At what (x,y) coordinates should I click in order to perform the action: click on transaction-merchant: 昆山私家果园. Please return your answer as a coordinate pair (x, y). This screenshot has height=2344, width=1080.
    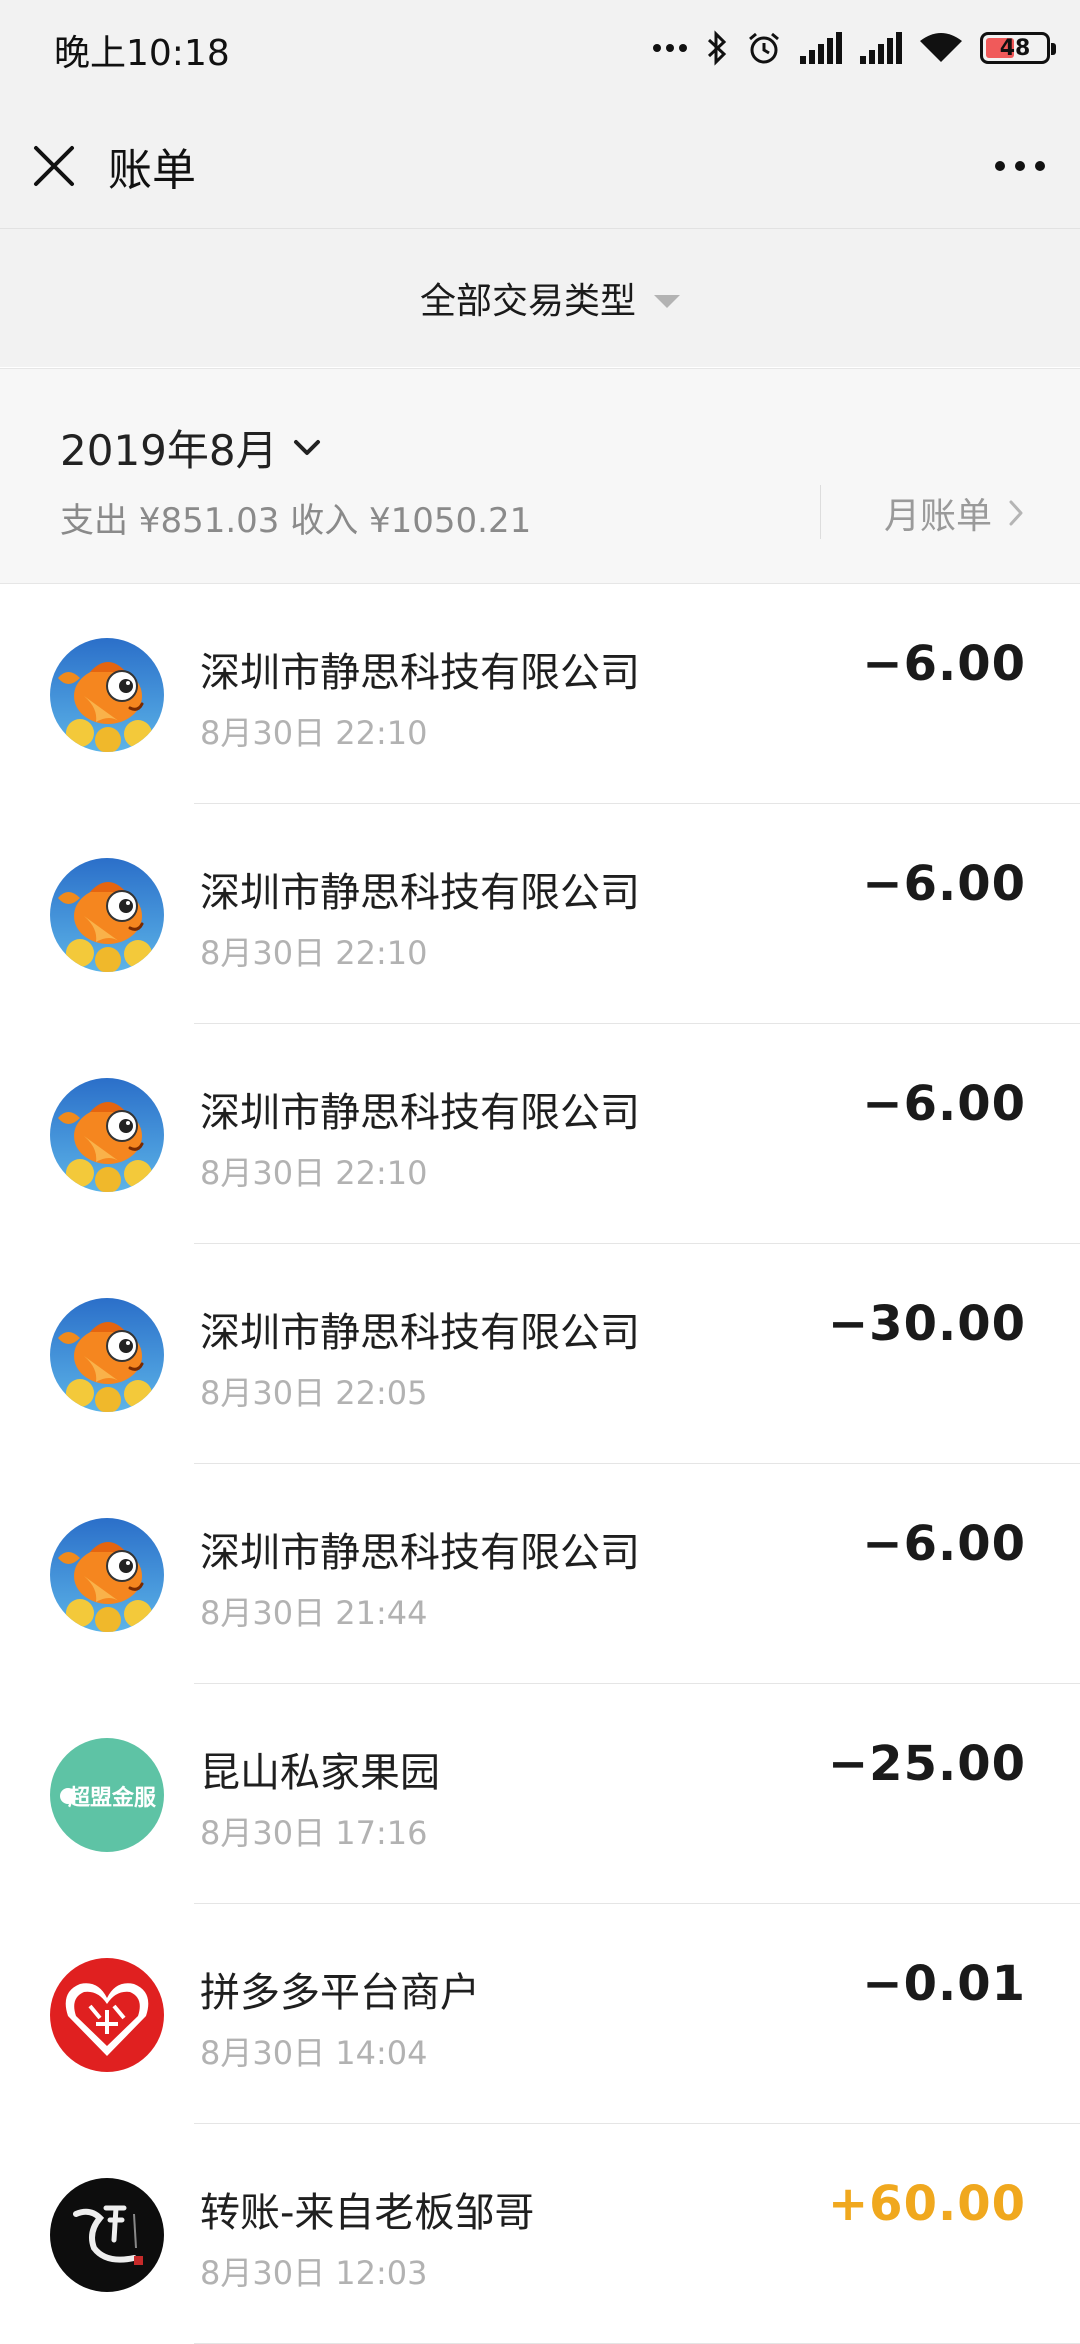
    Looking at the image, I should click on (320, 1773).